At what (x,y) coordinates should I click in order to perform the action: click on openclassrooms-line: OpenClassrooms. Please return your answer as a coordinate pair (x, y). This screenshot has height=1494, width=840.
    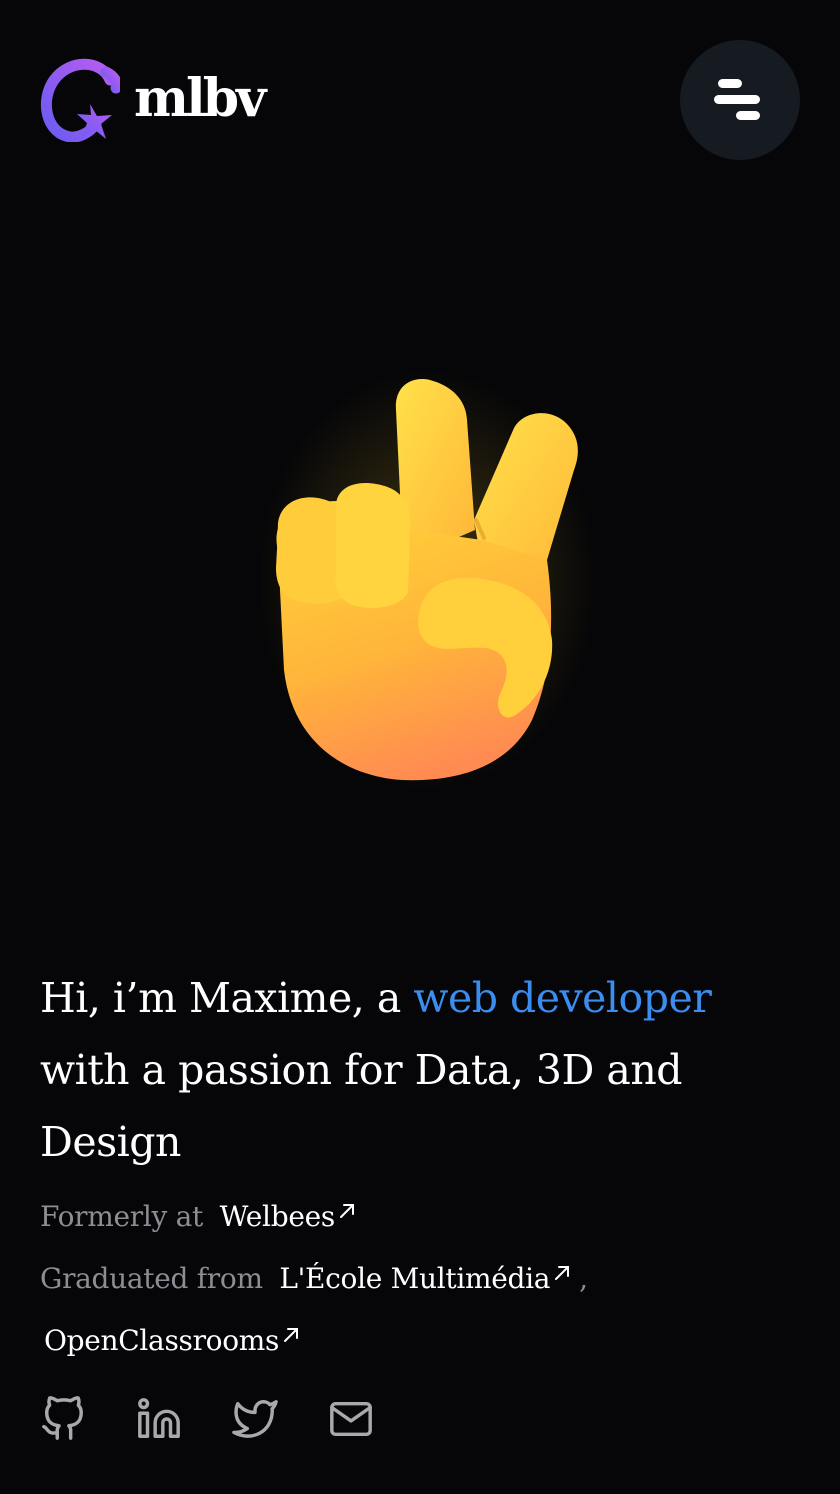
    Looking at the image, I should click on (172, 1340).